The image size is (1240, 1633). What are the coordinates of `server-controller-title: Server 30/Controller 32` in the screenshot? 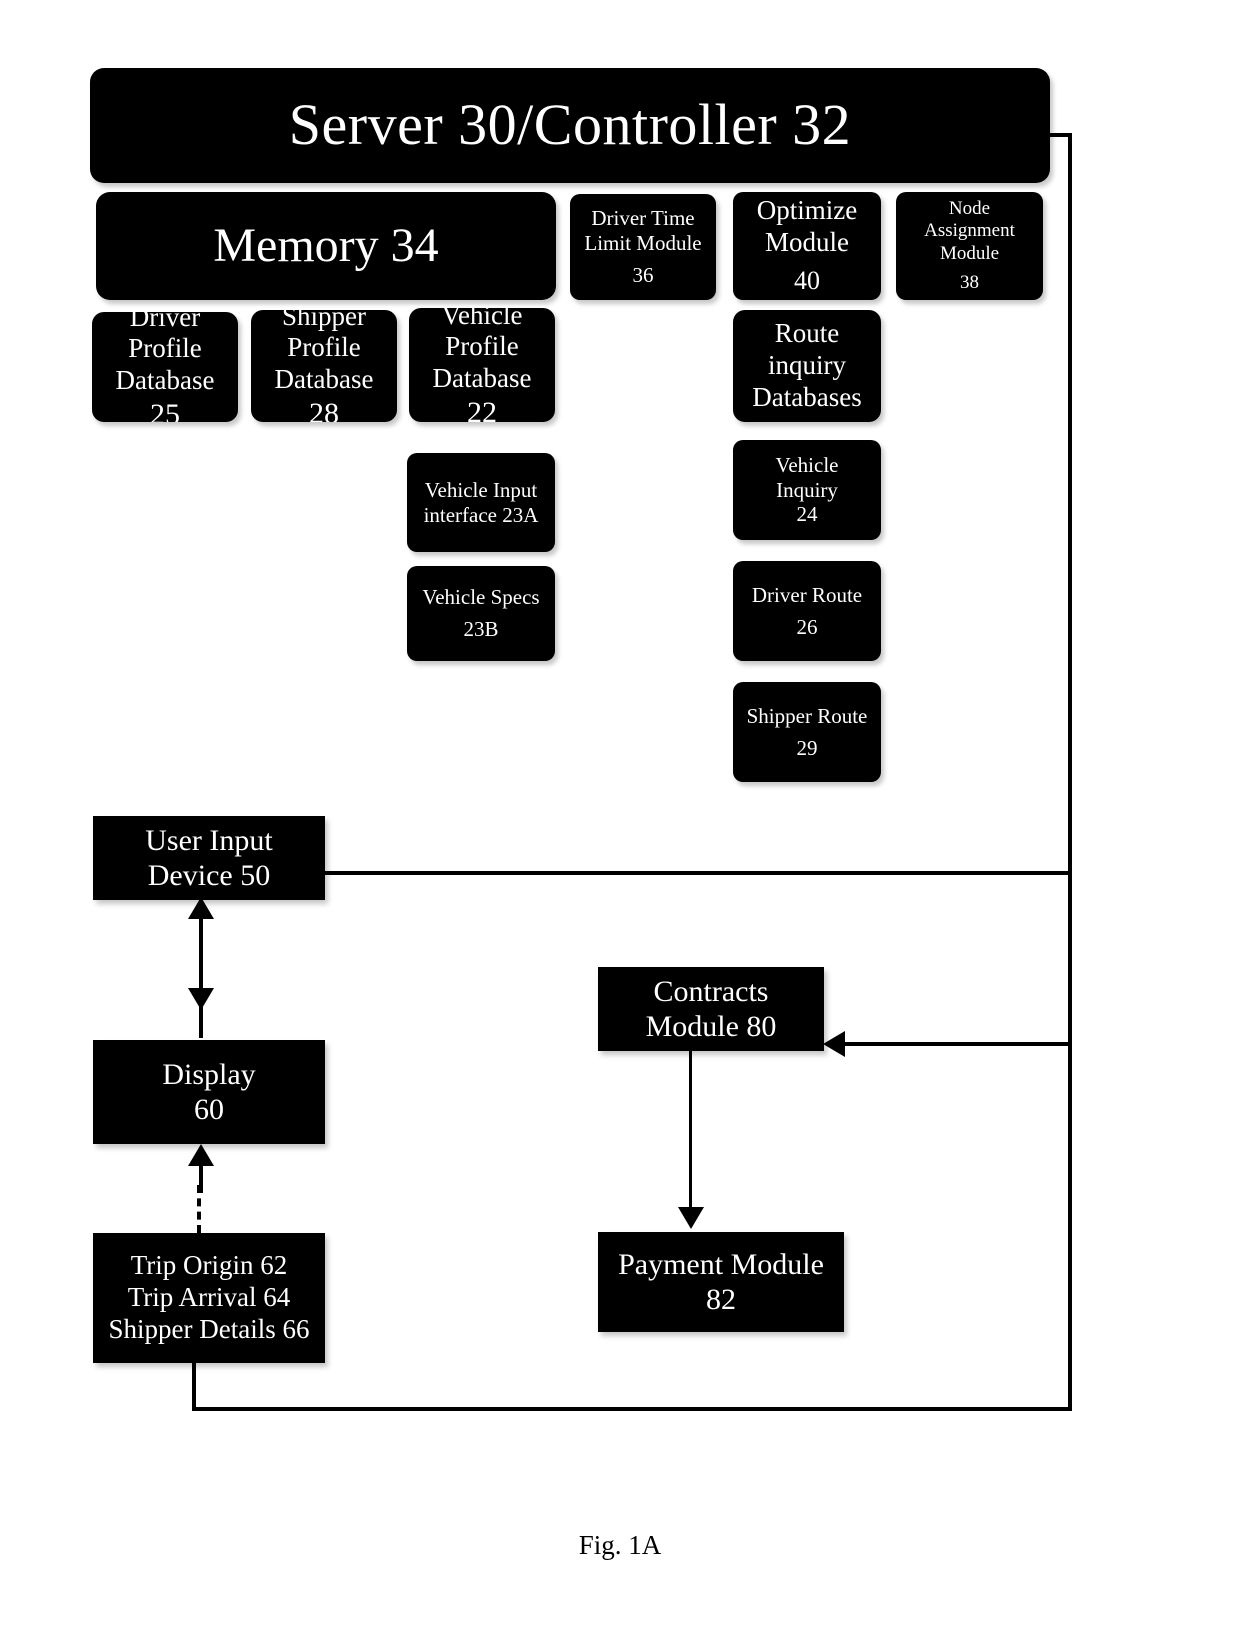 It's located at (570, 125).